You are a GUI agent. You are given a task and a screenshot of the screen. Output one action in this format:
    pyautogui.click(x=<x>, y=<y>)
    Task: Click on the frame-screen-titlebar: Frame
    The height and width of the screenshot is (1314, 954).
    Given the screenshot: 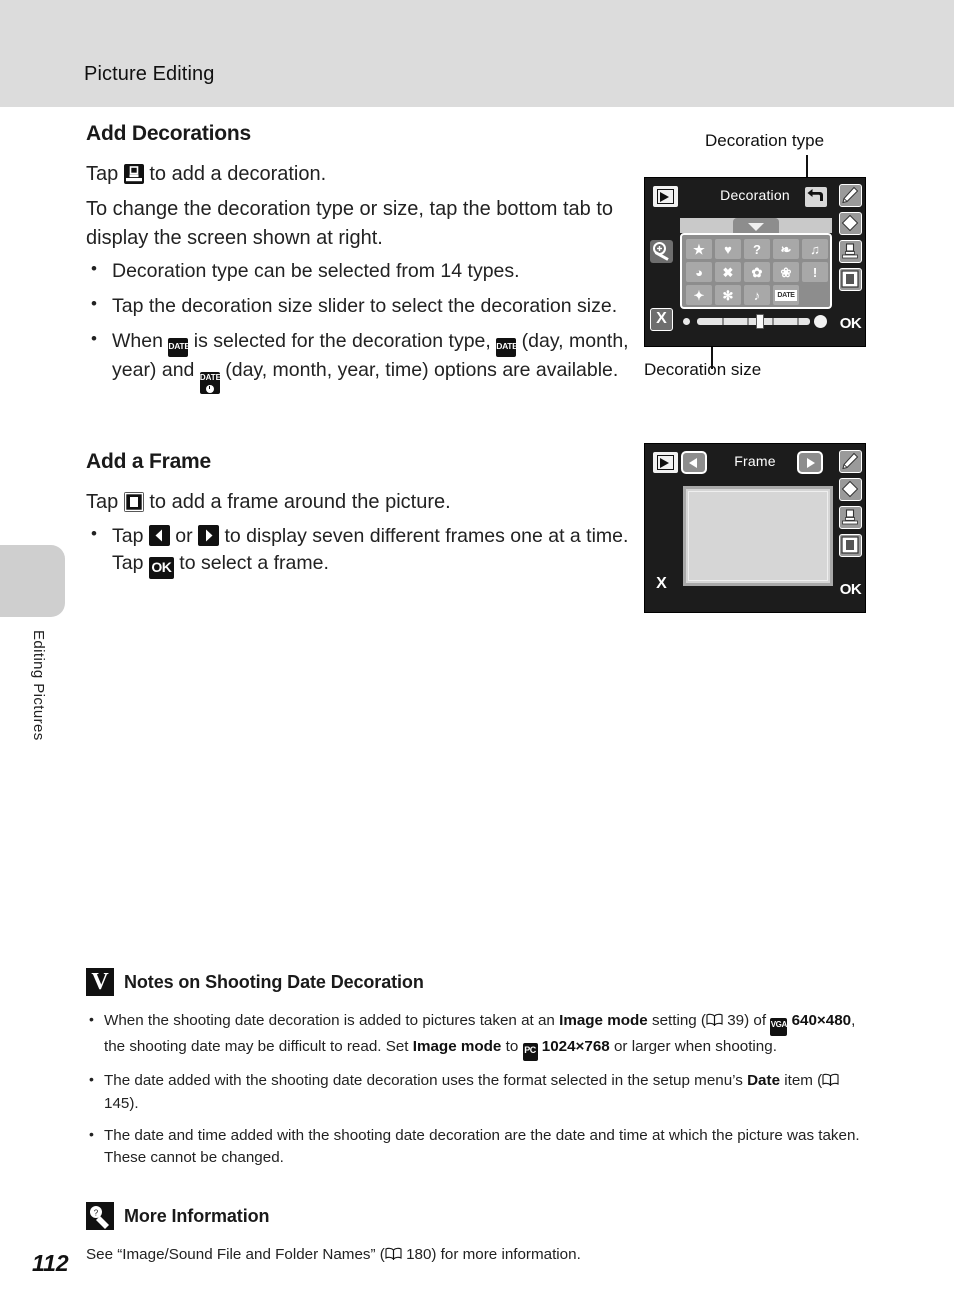 What is the action you would take?
    pyautogui.click(x=755, y=462)
    